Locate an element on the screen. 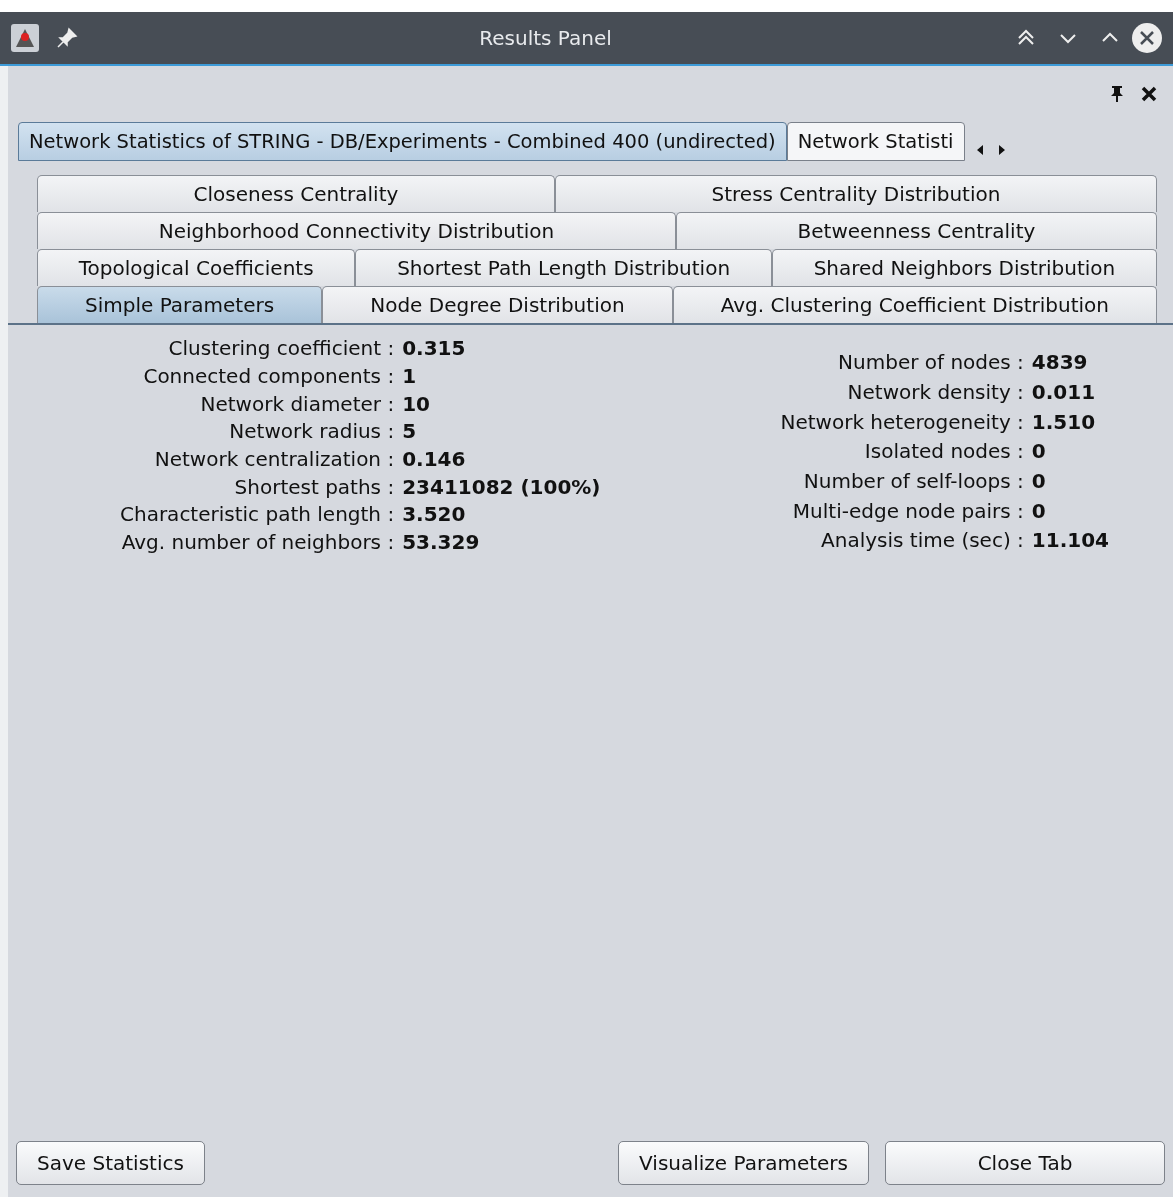 Image resolution: width=1173 pixels, height=1197 pixels. parameter-label: Shortest paths : is located at coordinates (314, 487).